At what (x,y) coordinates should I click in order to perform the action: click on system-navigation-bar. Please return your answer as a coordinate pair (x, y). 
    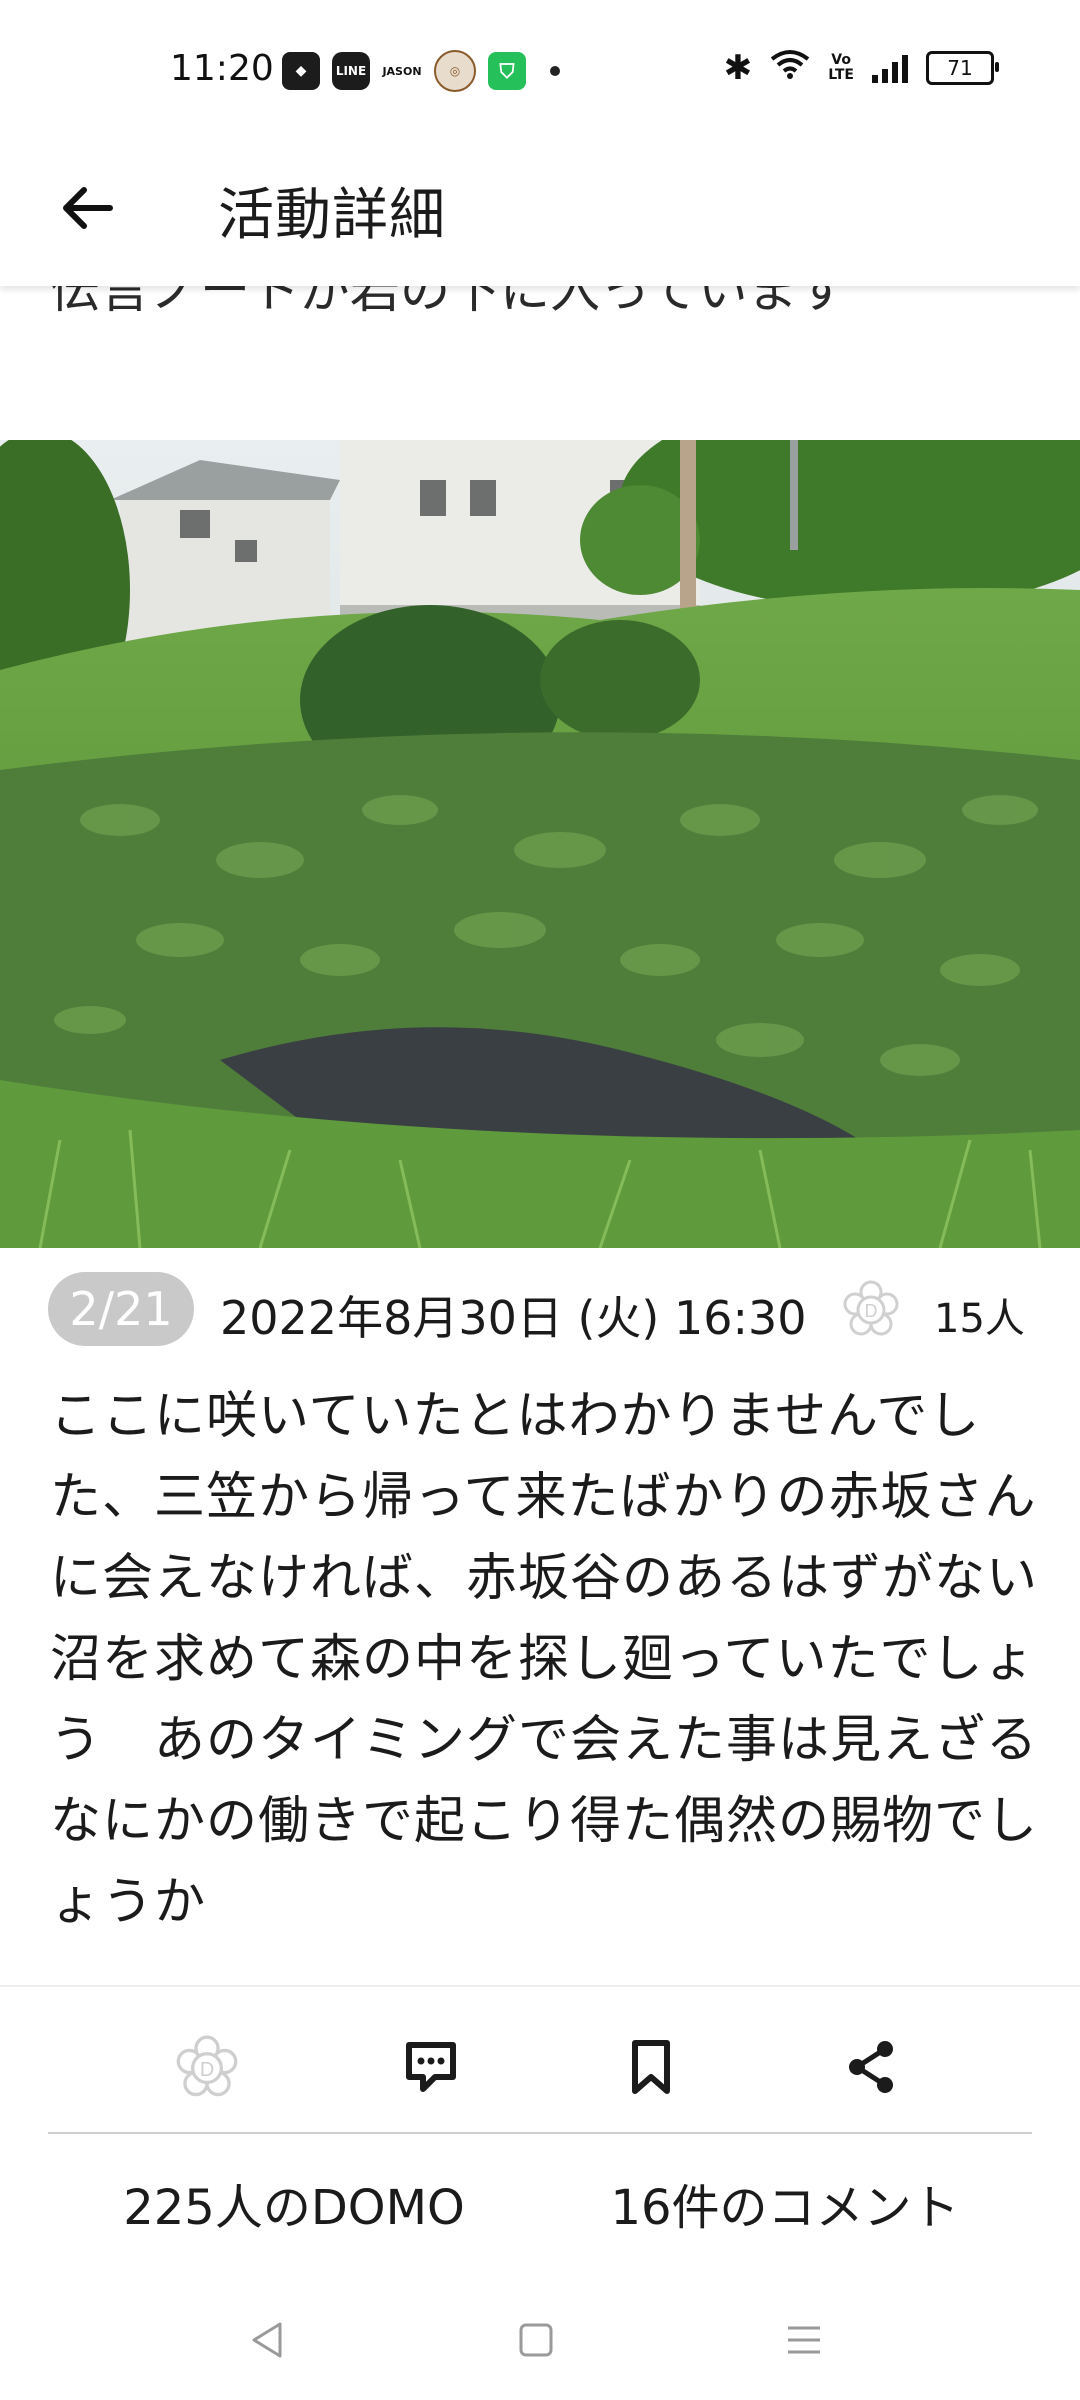
    Looking at the image, I should click on (540, 2340).